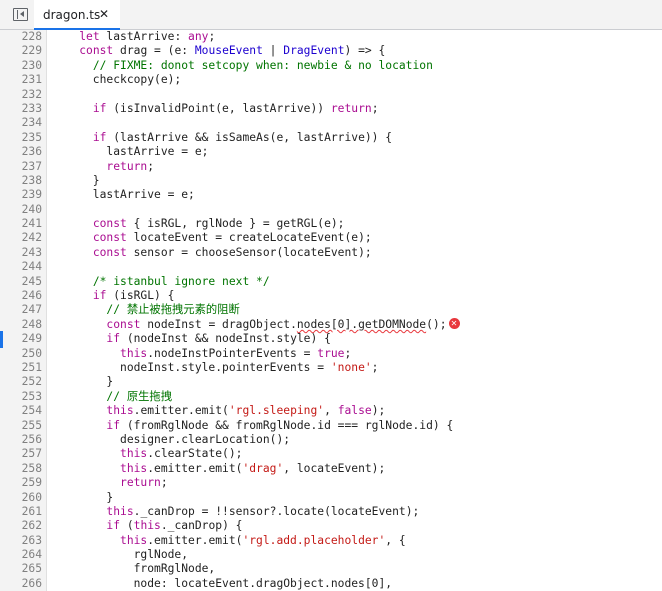 Image resolution: width=662 pixels, height=591 pixels. Describe the element at coordinates (134, 353) in the screenshot. I see `code-token: this` at that location.